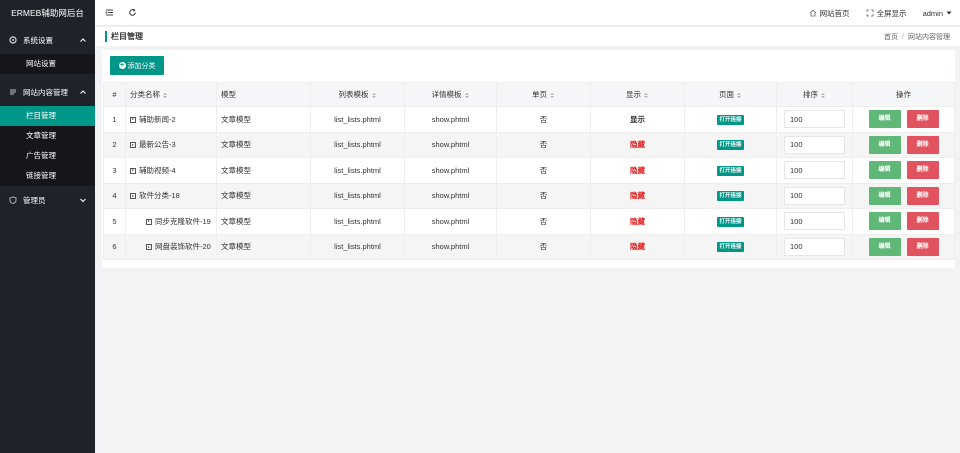 This screenshot has height=453, width=960. What do you see at coordinates (132, 13) in the screenshot?
I see `refresh-icon` at bounding box center [132, 13].